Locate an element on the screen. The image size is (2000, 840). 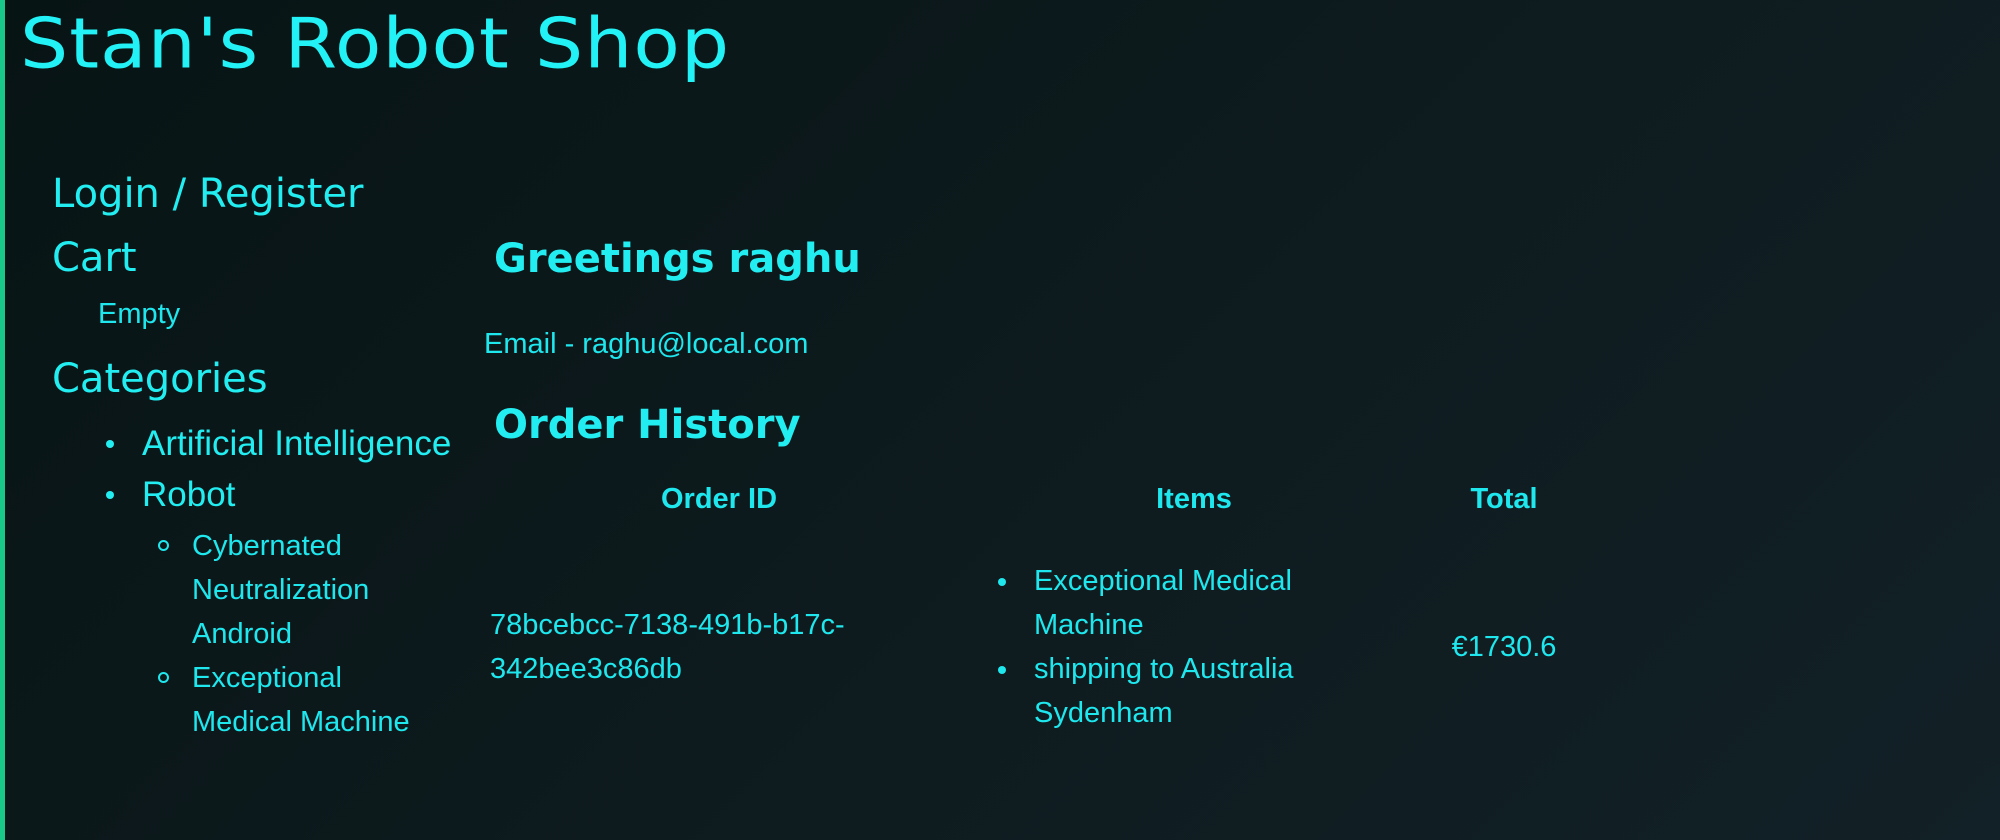
cart-status: Empty is located at coordinates (139, 314).